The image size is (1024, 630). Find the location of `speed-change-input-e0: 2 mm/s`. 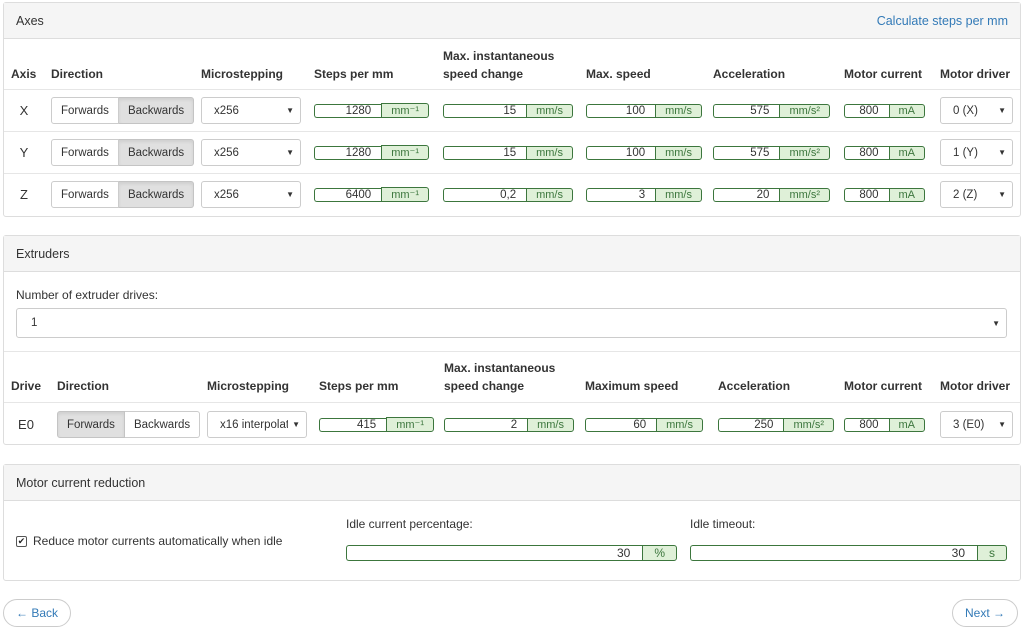

speed-change-input-e0: 2 mm/s is located at coordinates (509, 424).